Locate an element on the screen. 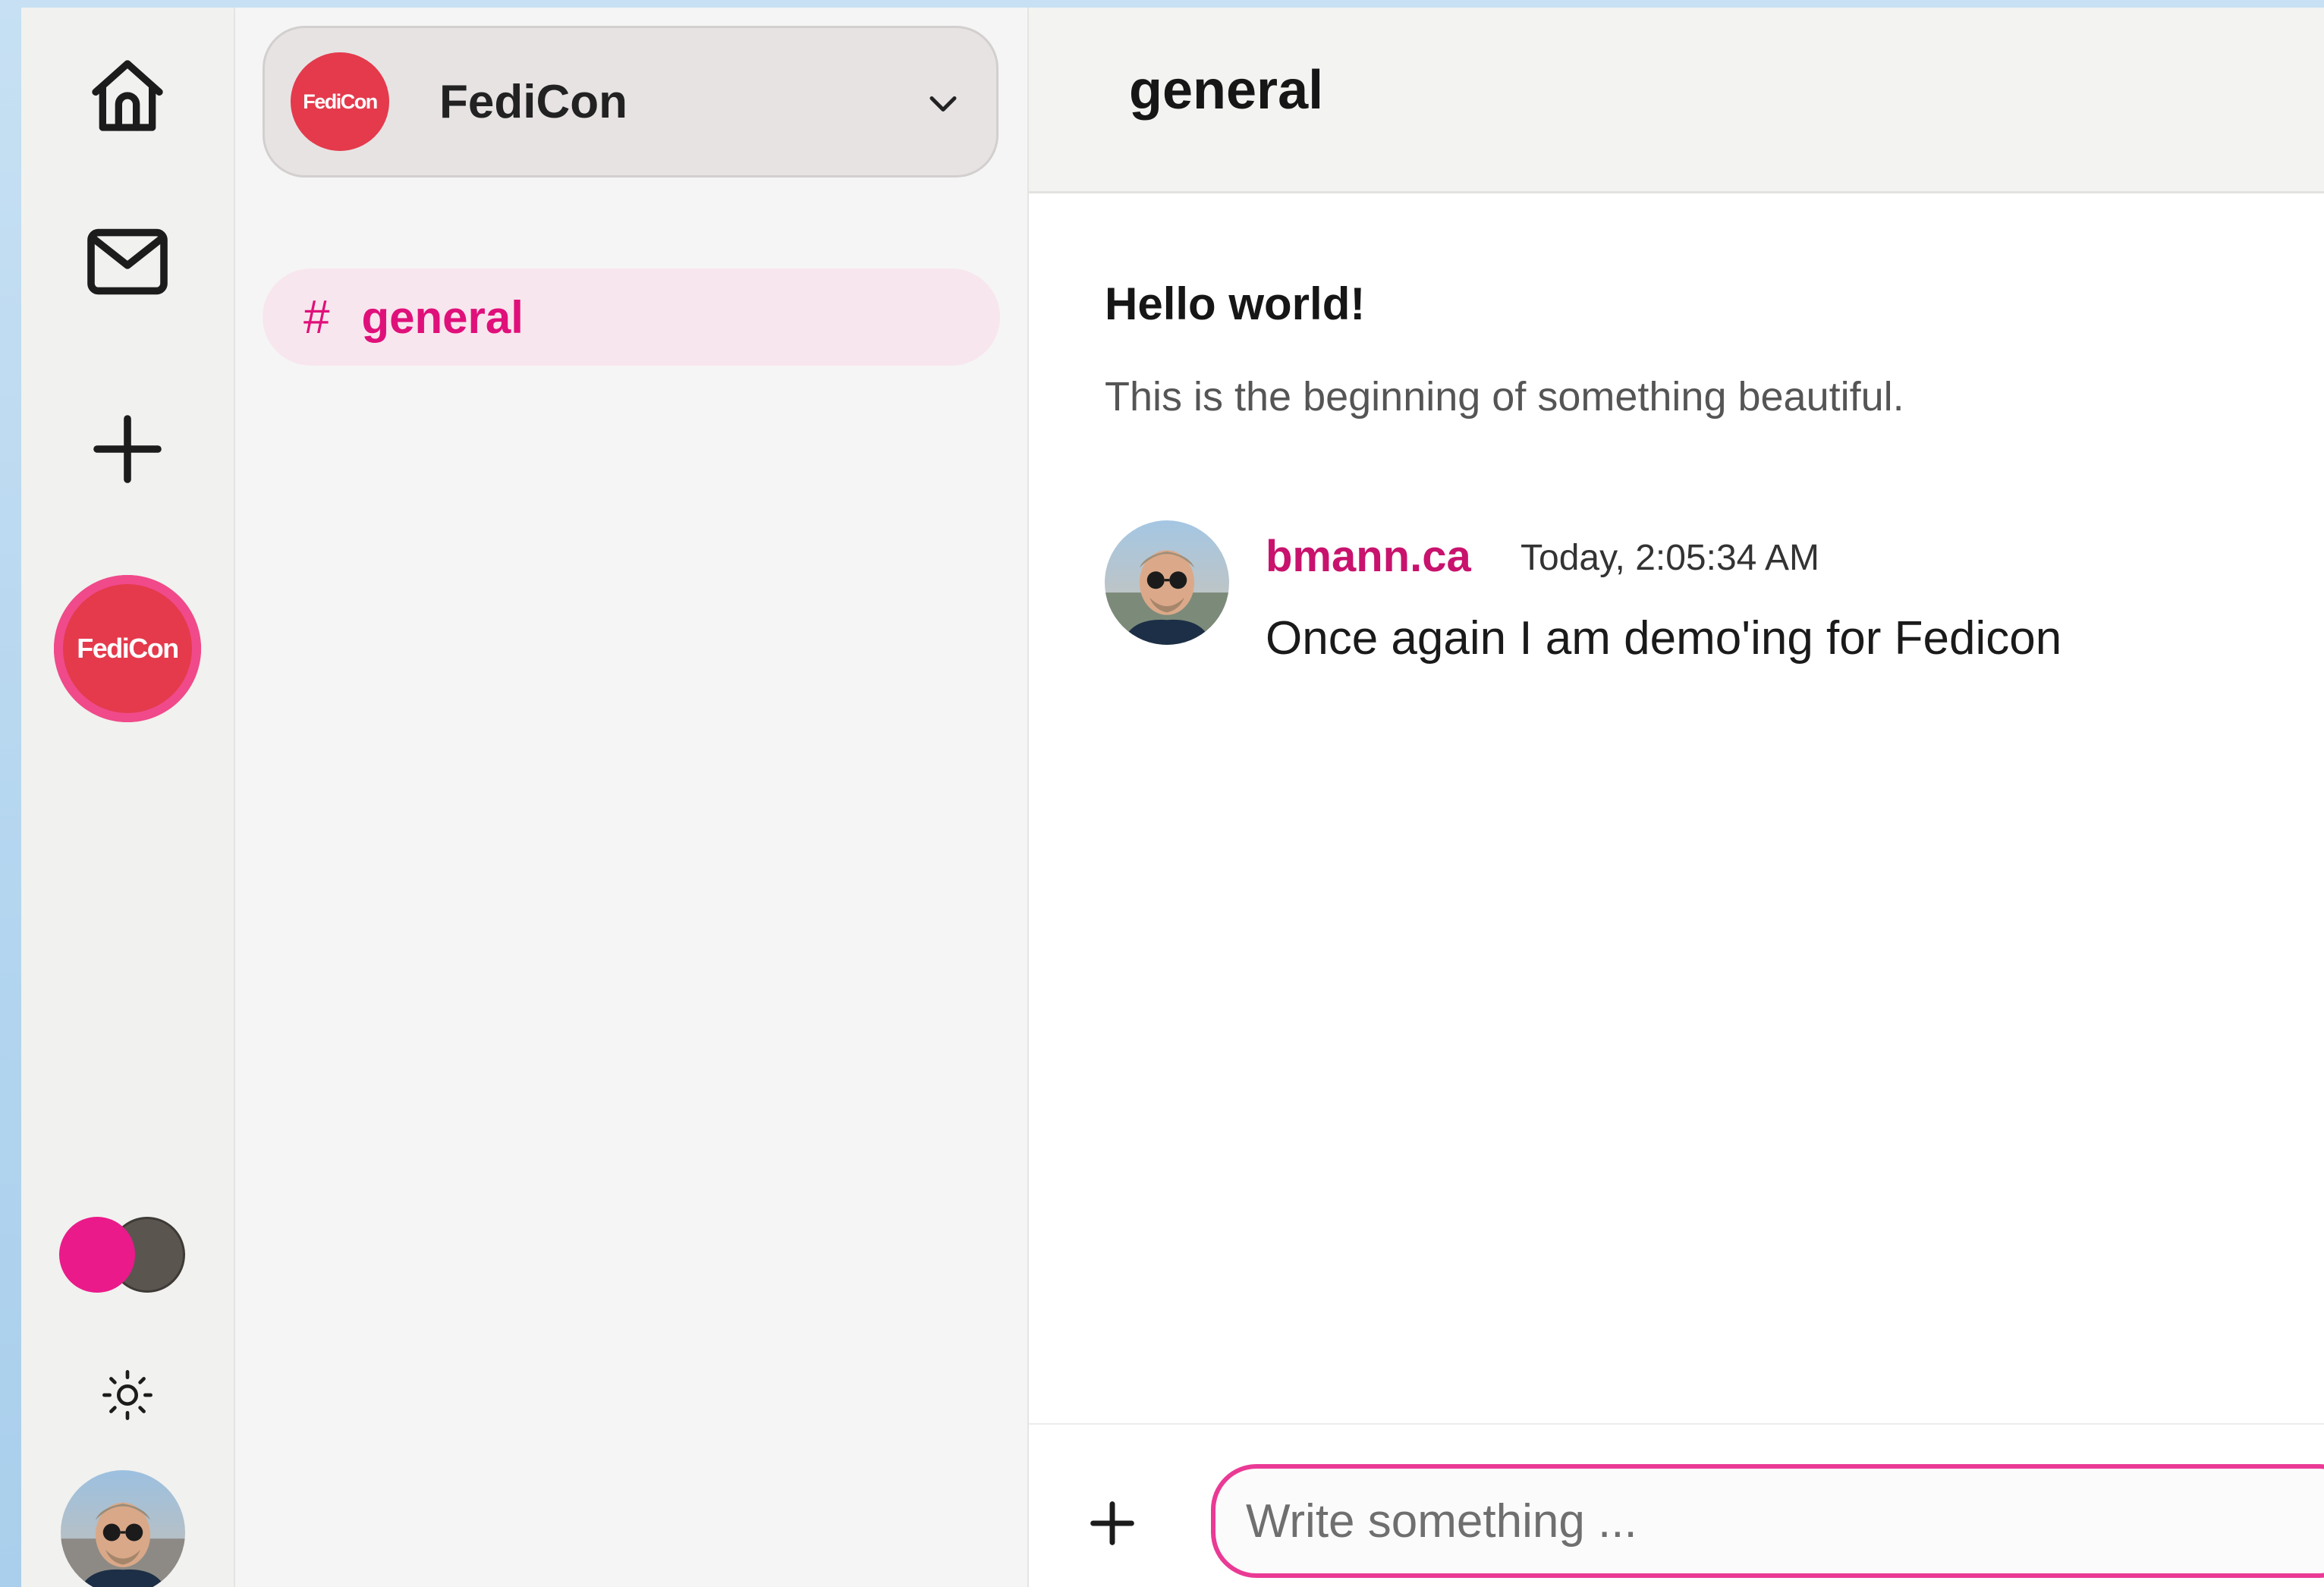 The image size is (2324, 1587). welcome-title: Hello world! is located at coordinates (1235, 303).